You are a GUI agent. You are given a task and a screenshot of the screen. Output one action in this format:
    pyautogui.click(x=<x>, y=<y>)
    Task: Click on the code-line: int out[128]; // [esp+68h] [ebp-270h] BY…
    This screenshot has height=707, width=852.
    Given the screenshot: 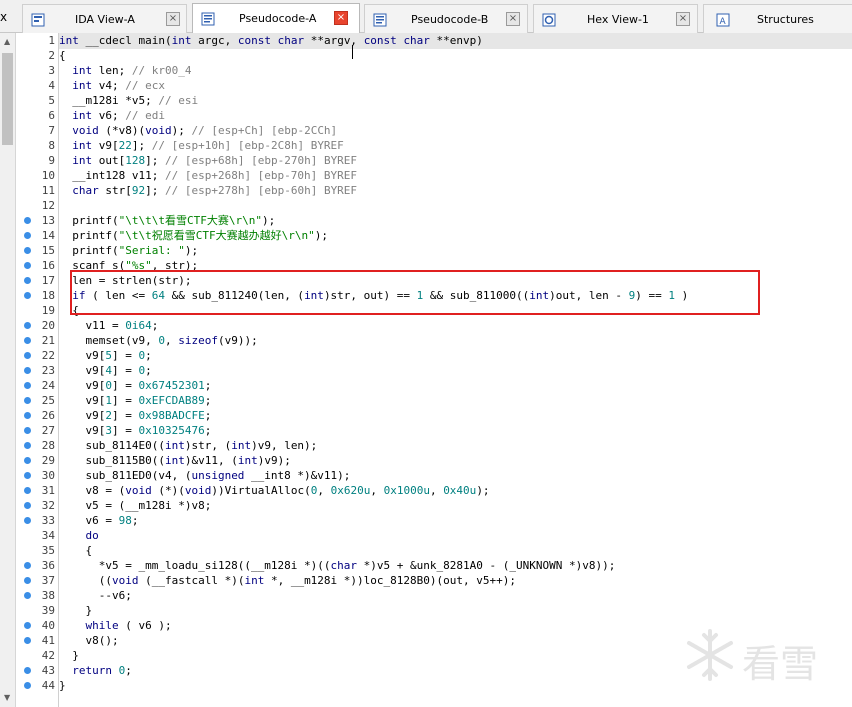 What is the action you would take?
    pyautogui.click(x=208, y=160)
    